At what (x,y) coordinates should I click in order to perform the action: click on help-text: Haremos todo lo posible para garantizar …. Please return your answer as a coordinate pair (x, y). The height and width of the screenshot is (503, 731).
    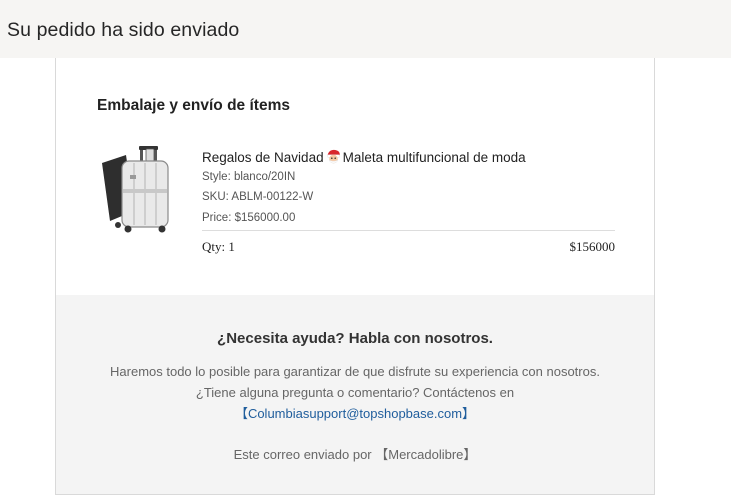
    Looking at the image, I should click on (355, 382).